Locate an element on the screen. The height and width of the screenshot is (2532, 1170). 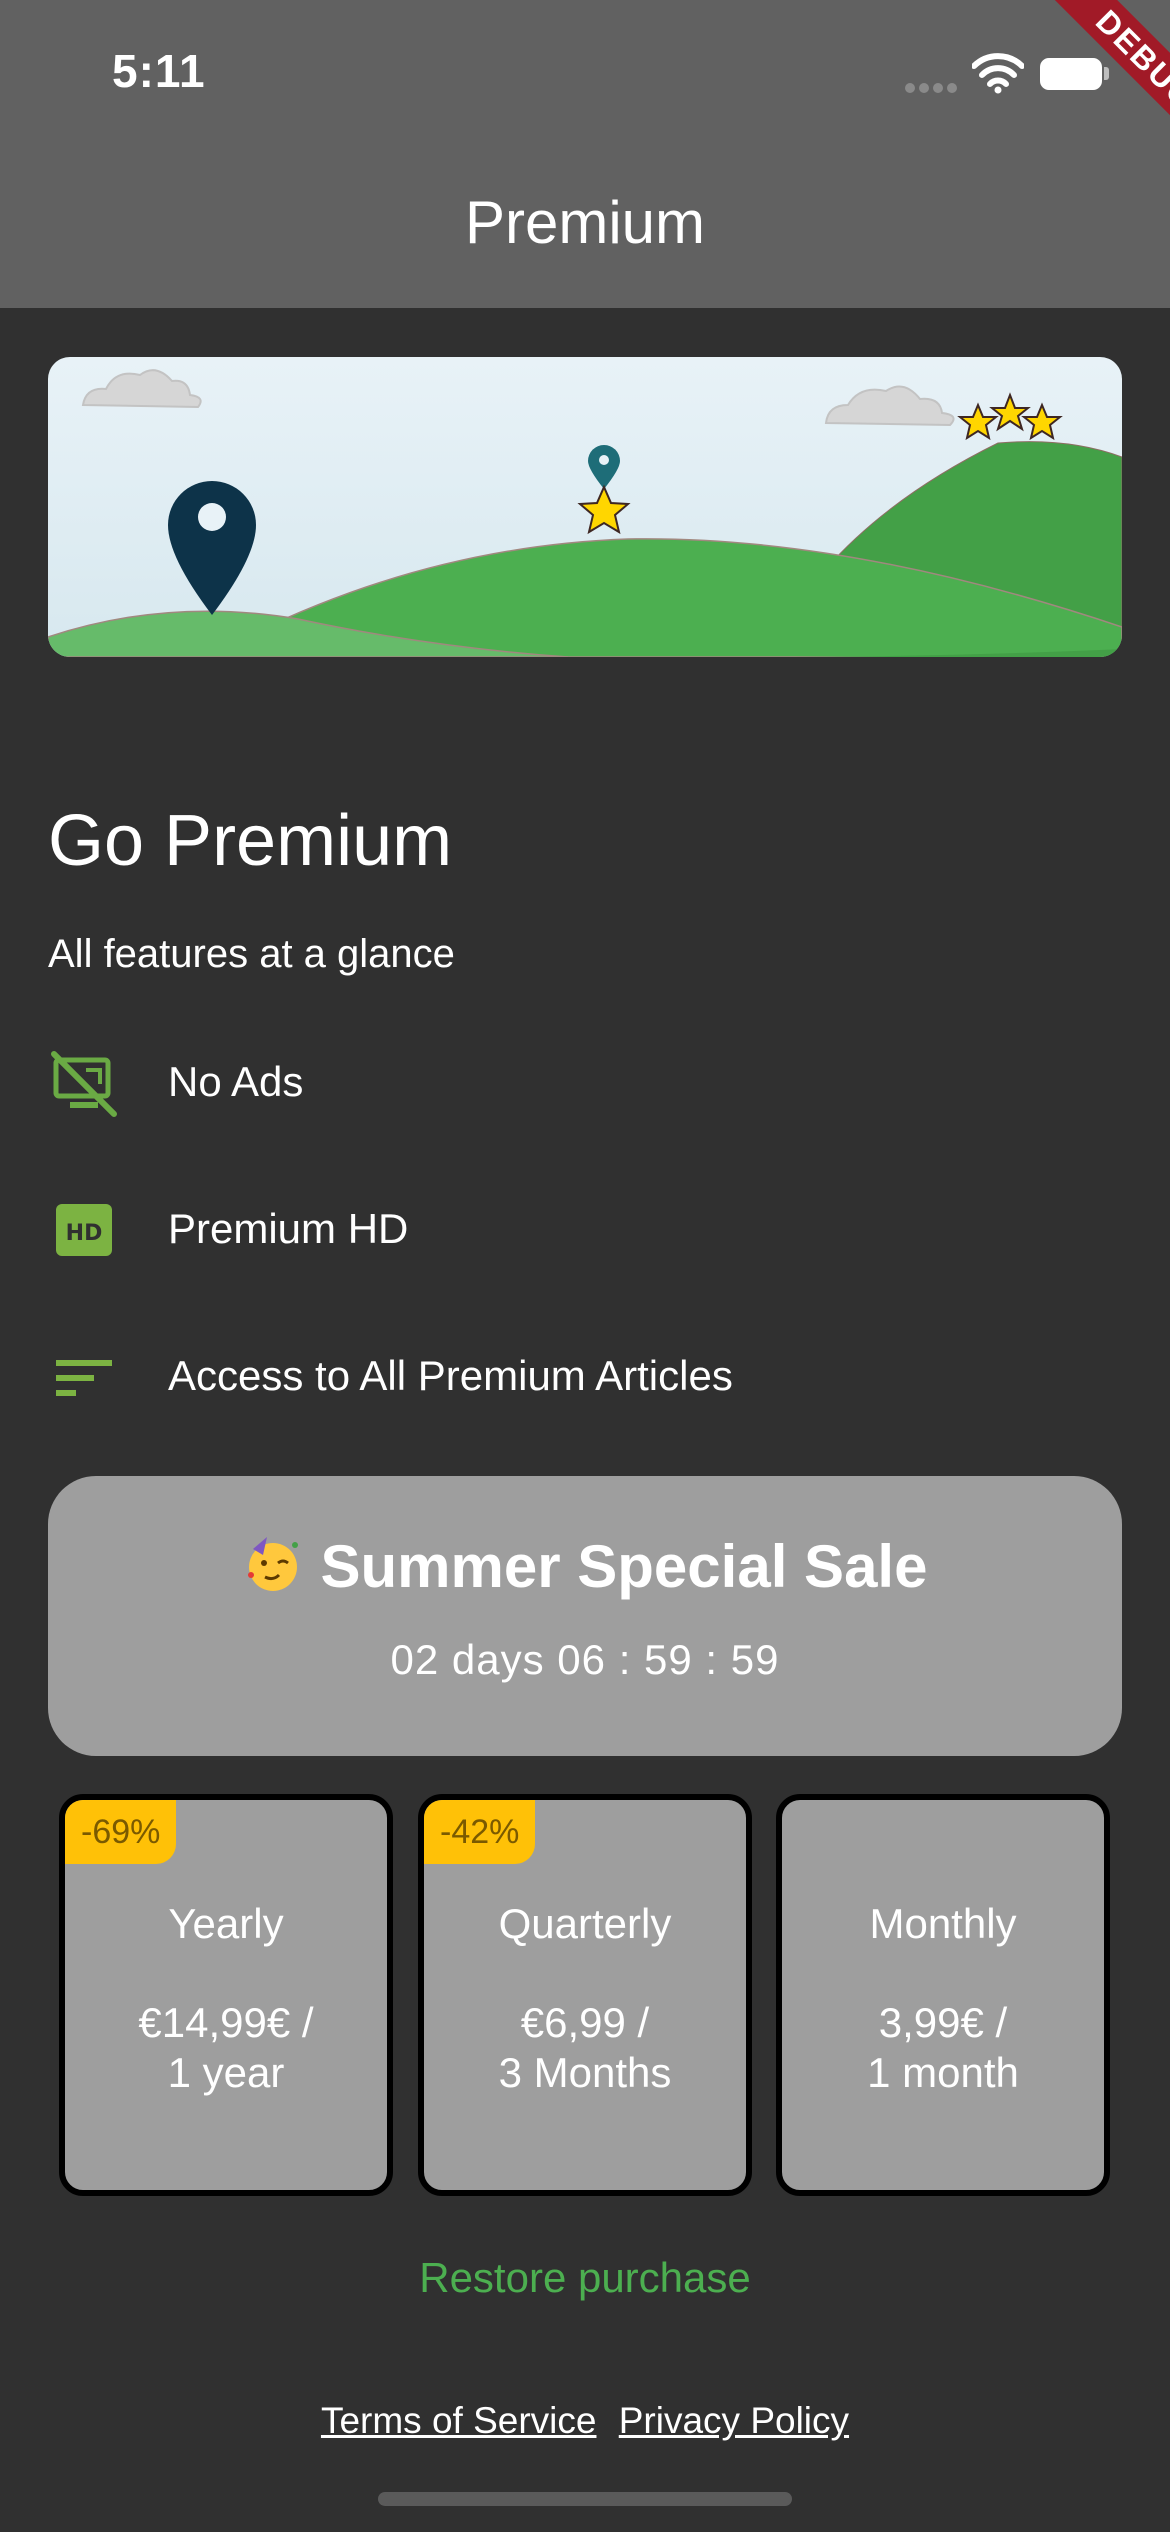
plan-name: Quarterly is located at coordinates (585, 1923).